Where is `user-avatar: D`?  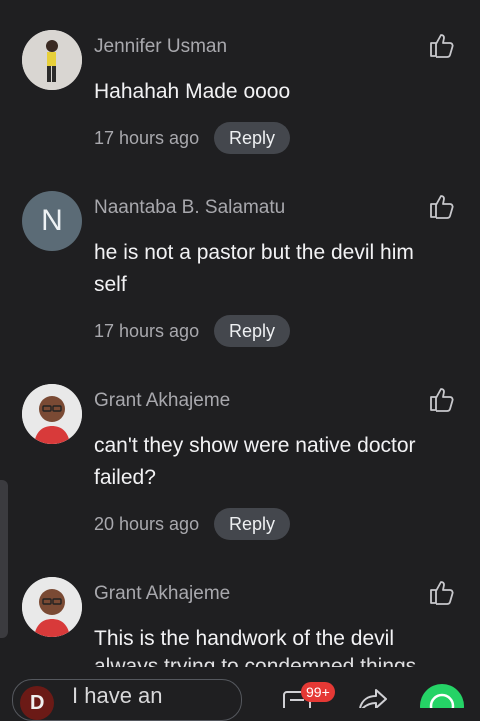
user-avatar: D is located at coordinates (37, 703).